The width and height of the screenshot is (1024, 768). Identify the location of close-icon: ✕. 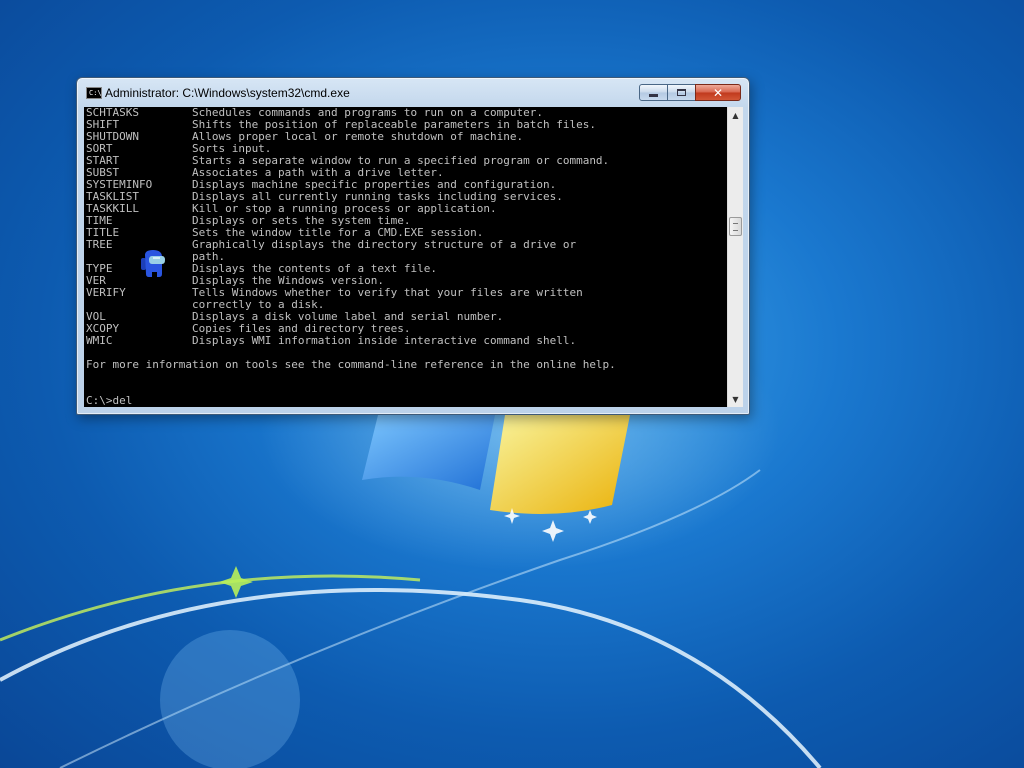
(718, 92).